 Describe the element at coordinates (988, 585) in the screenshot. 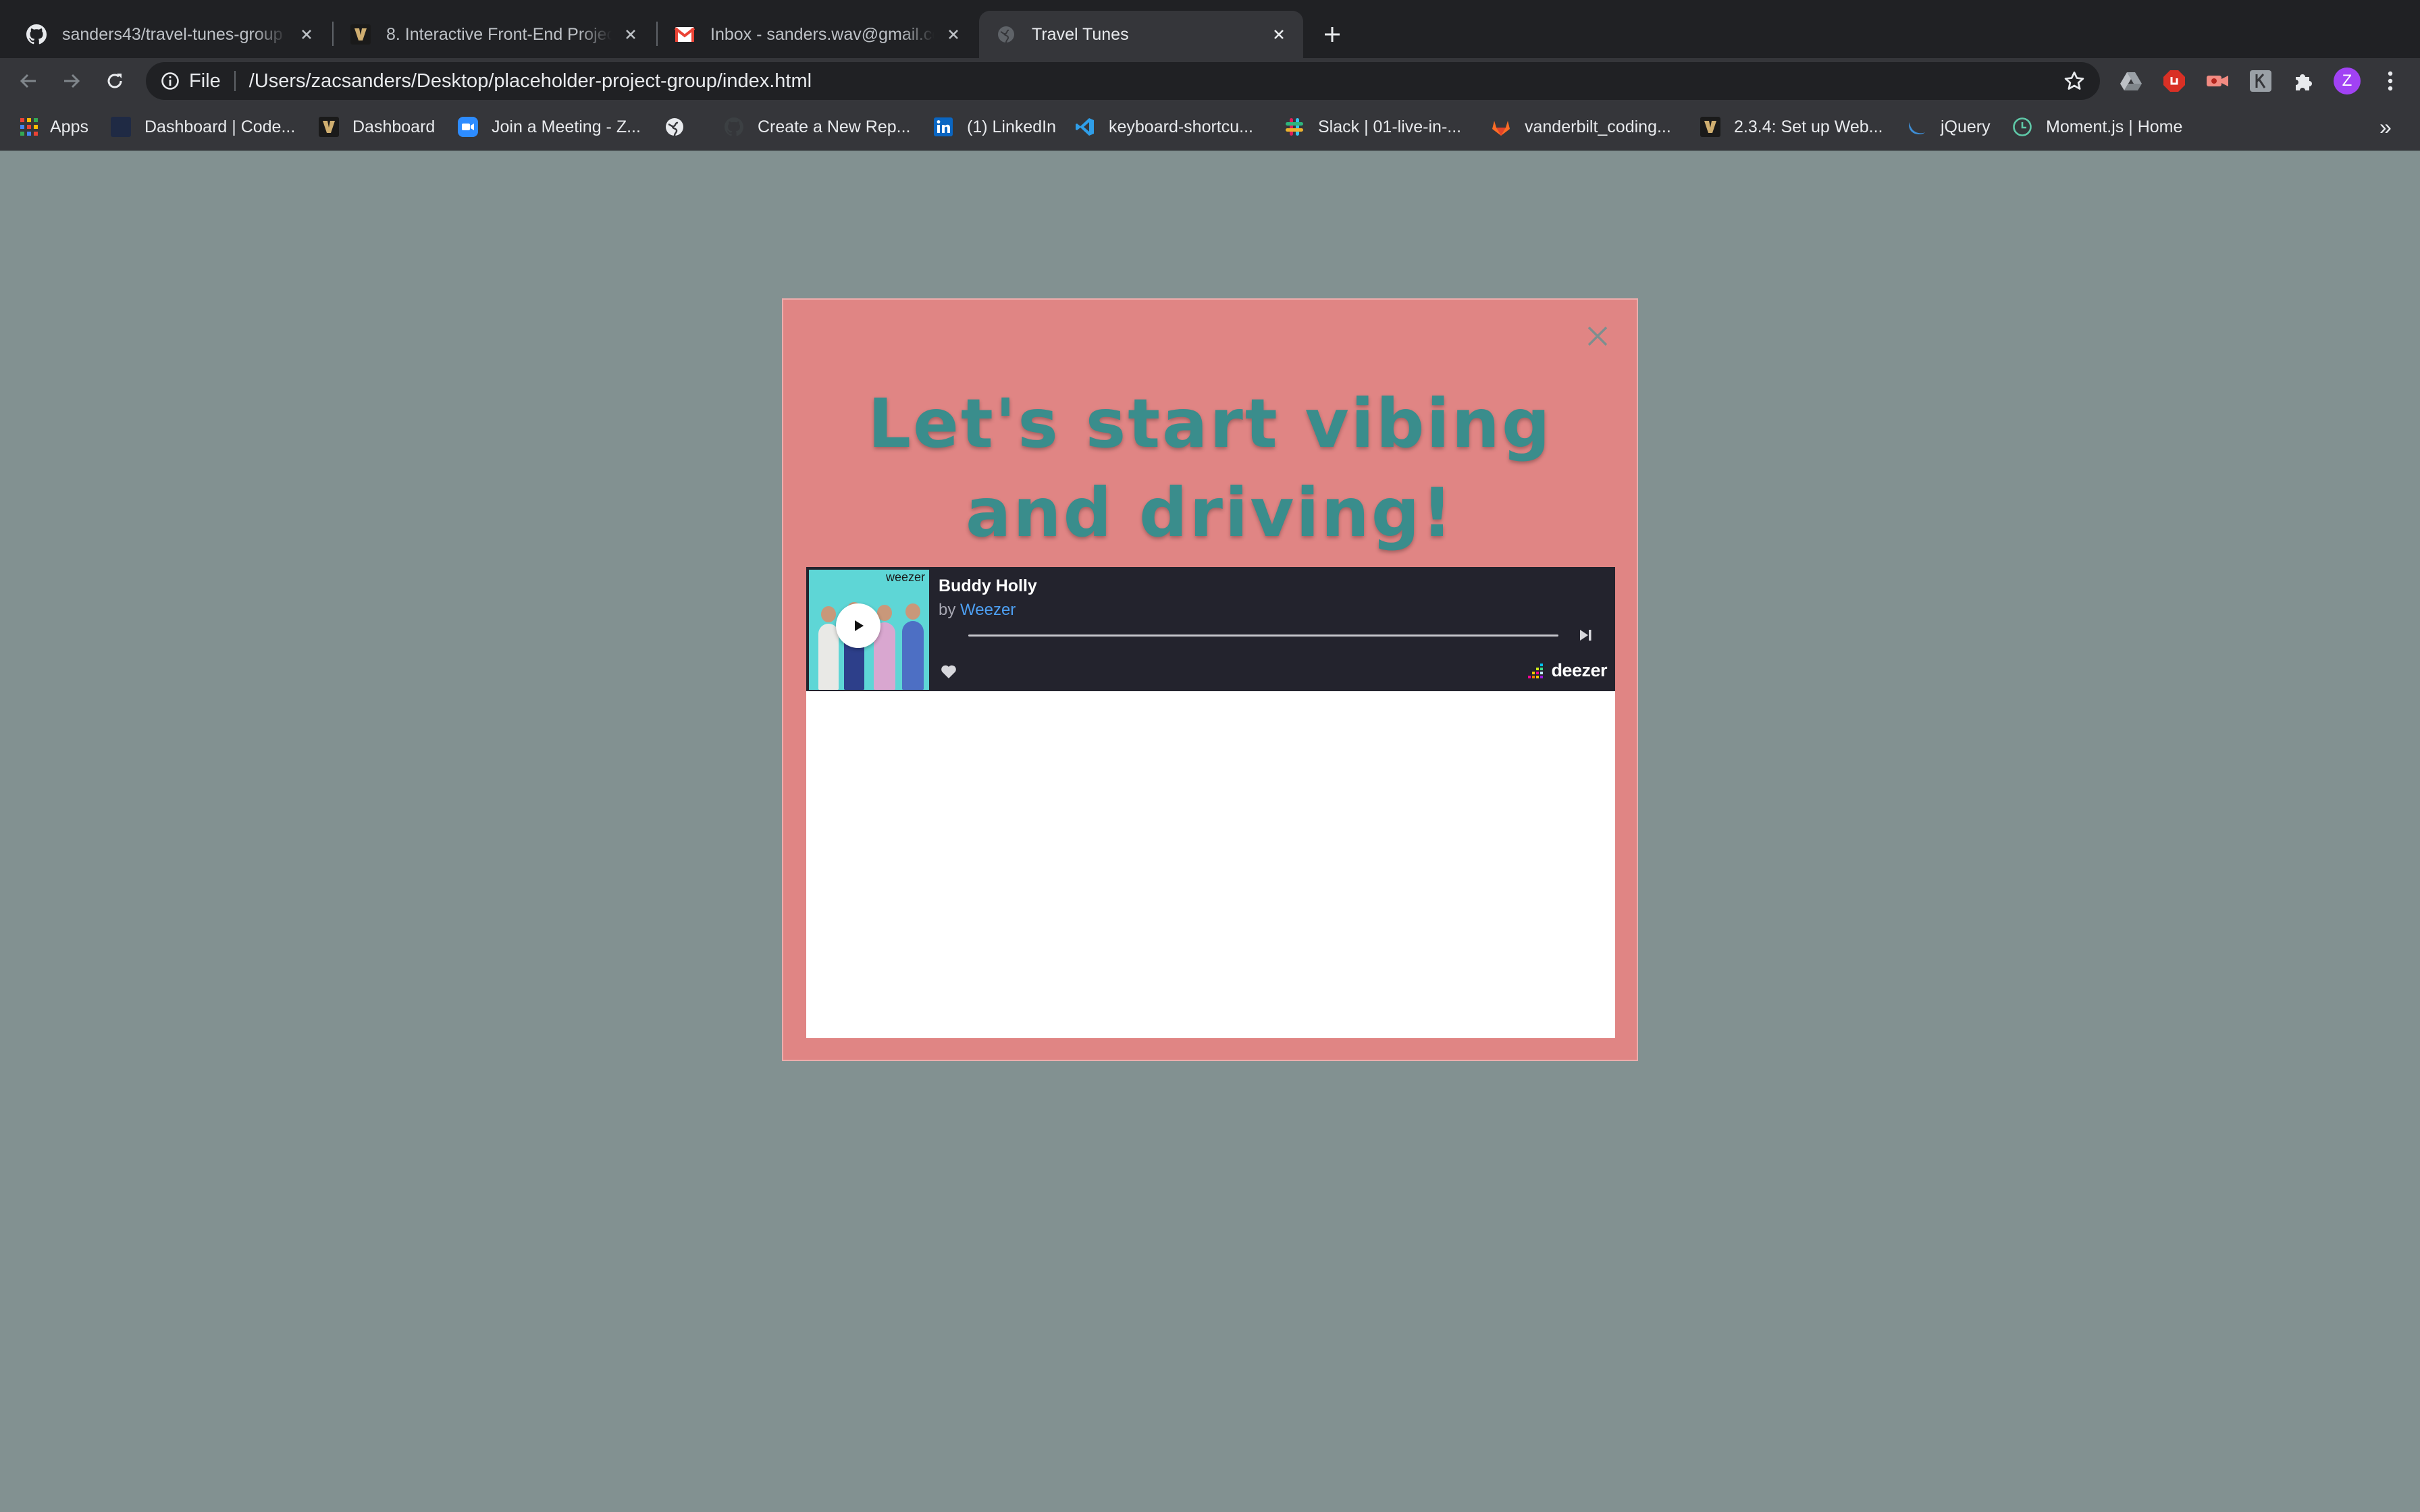

I see `track-title: Buddy Holly` at that location.